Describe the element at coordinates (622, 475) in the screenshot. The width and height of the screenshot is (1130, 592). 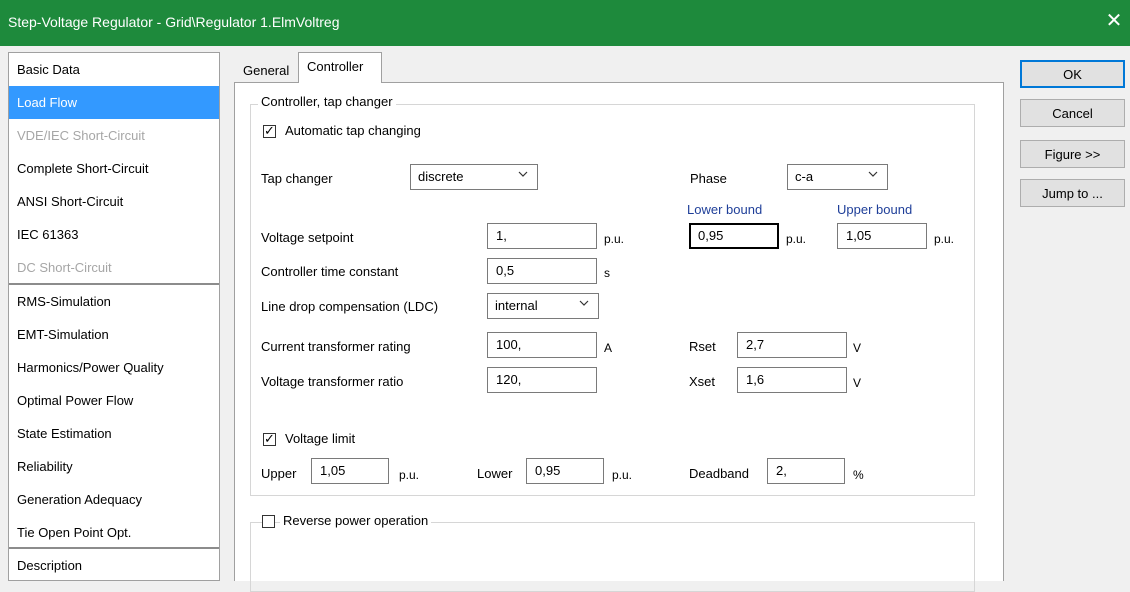
I see `lower-unit: p.u.` at that location.